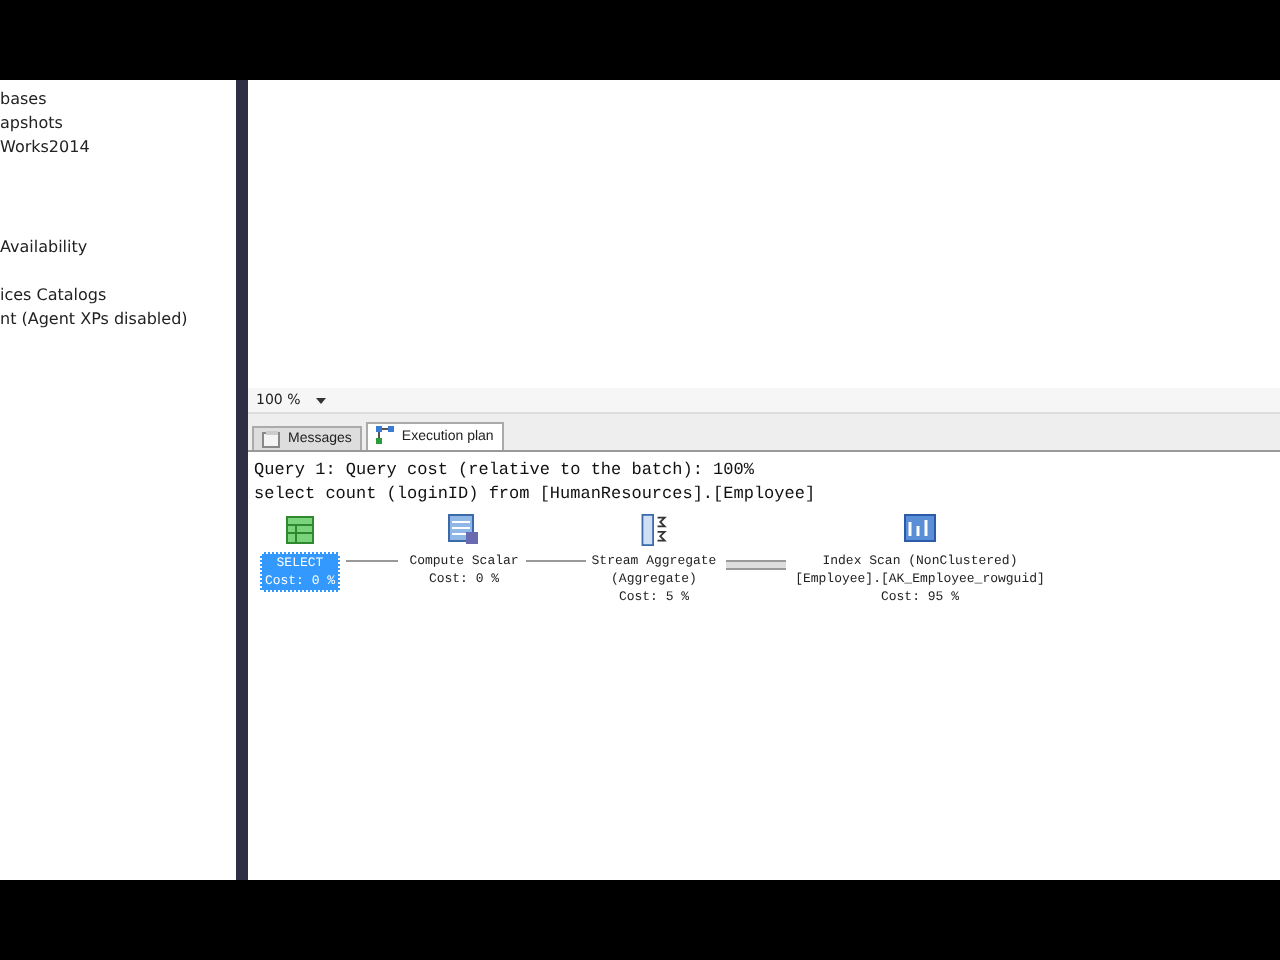 The image size is (1280, 960). I want to click on query-text: Query 1: Query cost (relative to the batch): 100%, so click(505, 470).